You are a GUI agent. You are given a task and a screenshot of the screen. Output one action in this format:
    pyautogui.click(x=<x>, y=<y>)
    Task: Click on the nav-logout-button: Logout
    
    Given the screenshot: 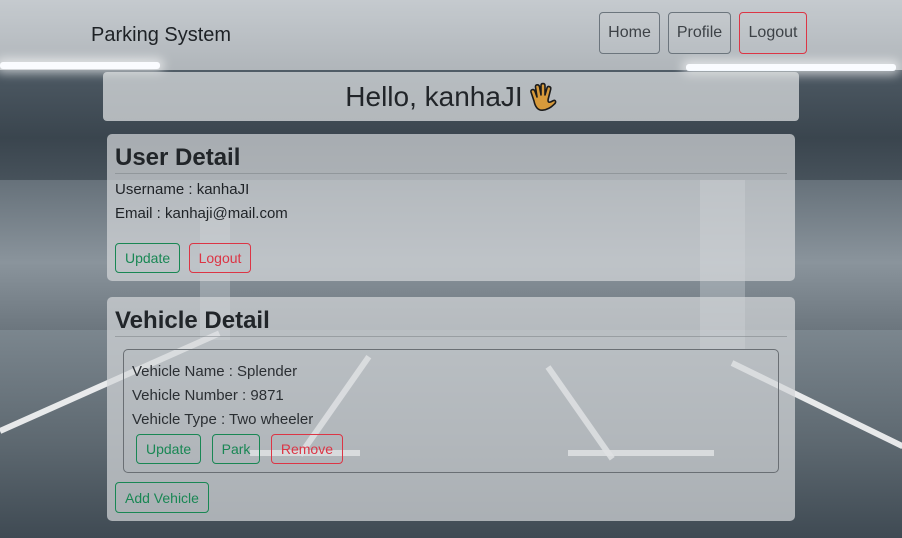 What is the action you would take?
    pyautogui.click(x=773, y=33)
    